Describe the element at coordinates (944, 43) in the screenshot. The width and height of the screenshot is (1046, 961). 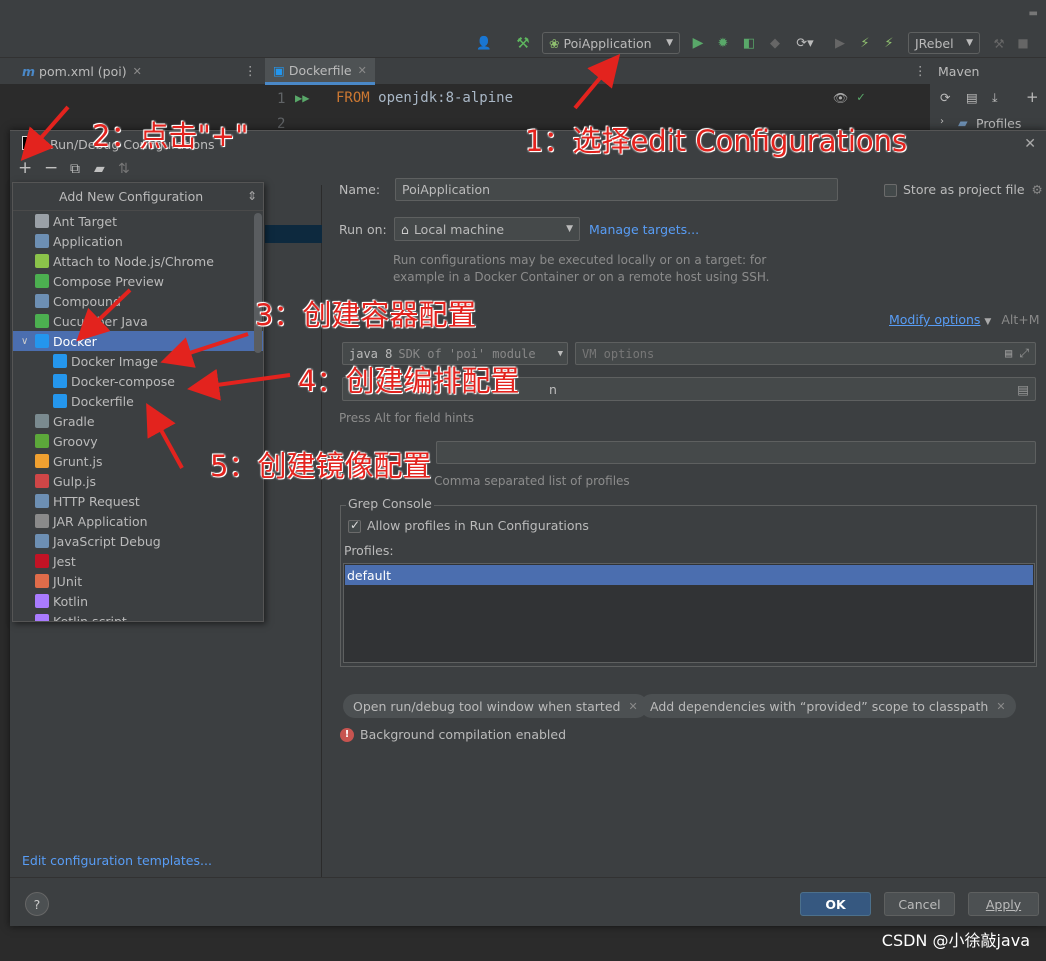
I see `jrebel-select: JRebel ▼` at that location.